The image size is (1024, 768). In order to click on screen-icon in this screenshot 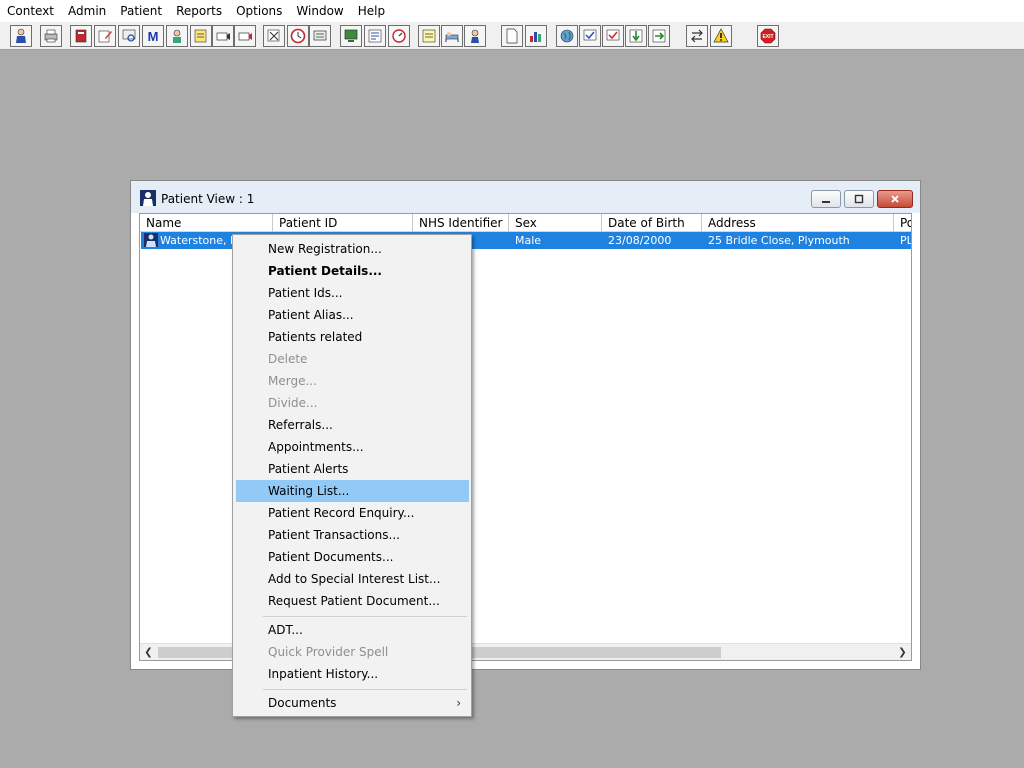, I will do `click(320, 36)`.